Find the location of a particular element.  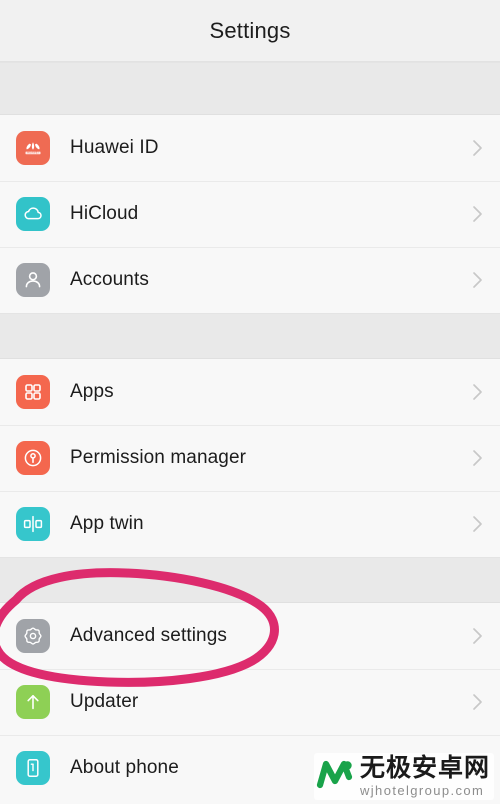

section-gap-top is located at coordinates (250, 88).